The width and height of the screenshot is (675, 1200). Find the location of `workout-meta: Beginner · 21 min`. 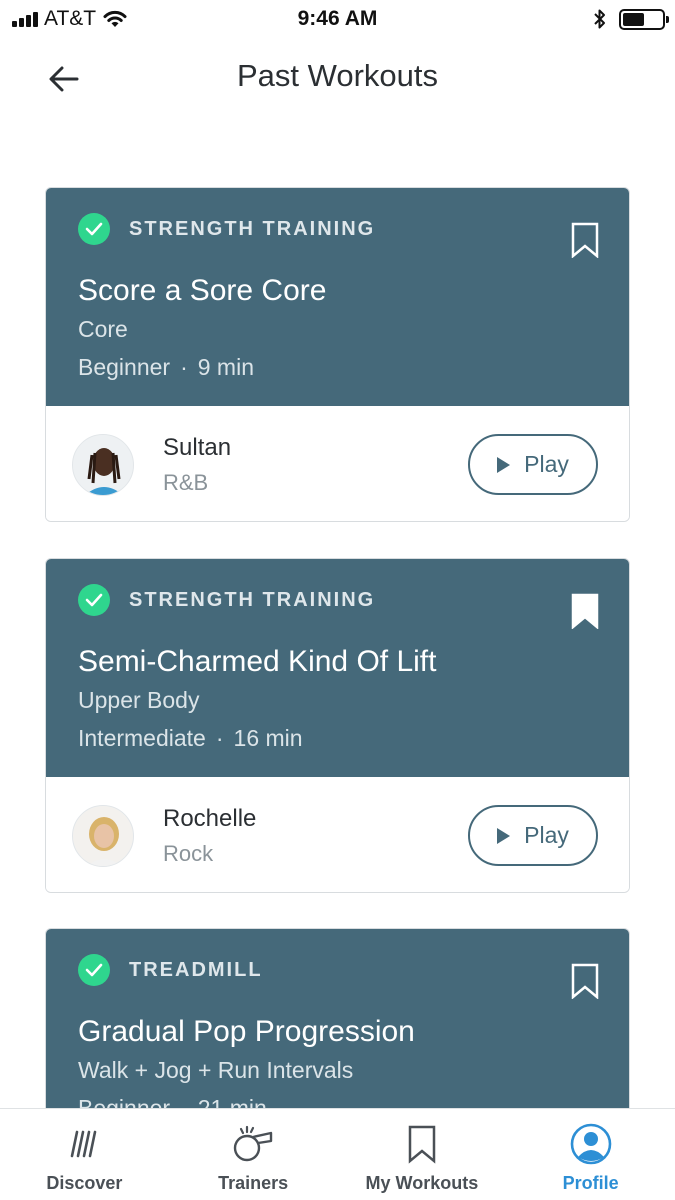

workout-meta: Beginner · 21 min is located at coordinates (172, 1101).